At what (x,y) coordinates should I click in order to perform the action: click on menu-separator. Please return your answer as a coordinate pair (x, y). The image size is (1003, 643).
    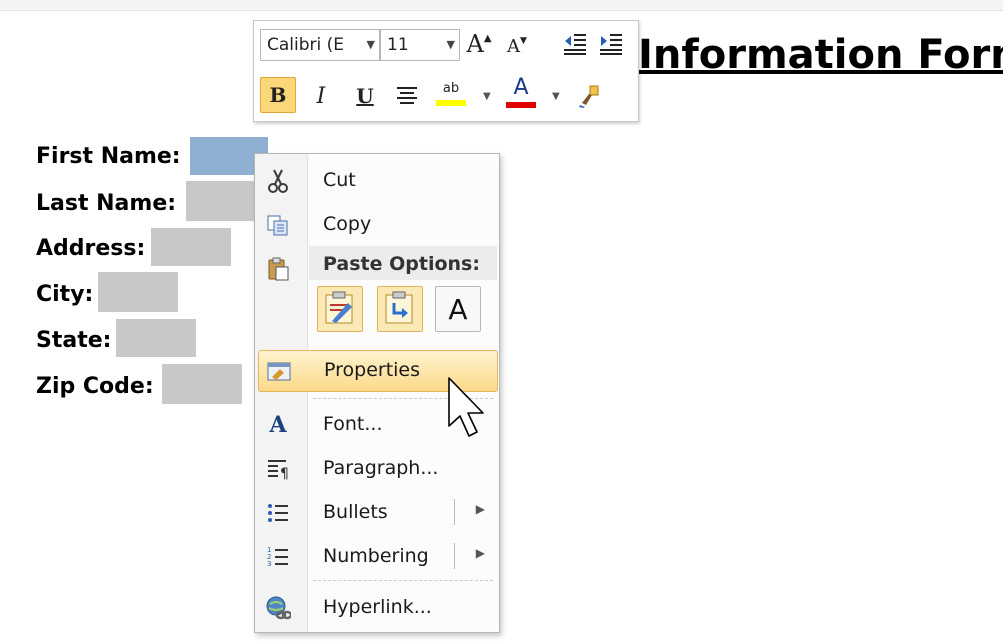
    Looking at the image, I should click on (403, 580).